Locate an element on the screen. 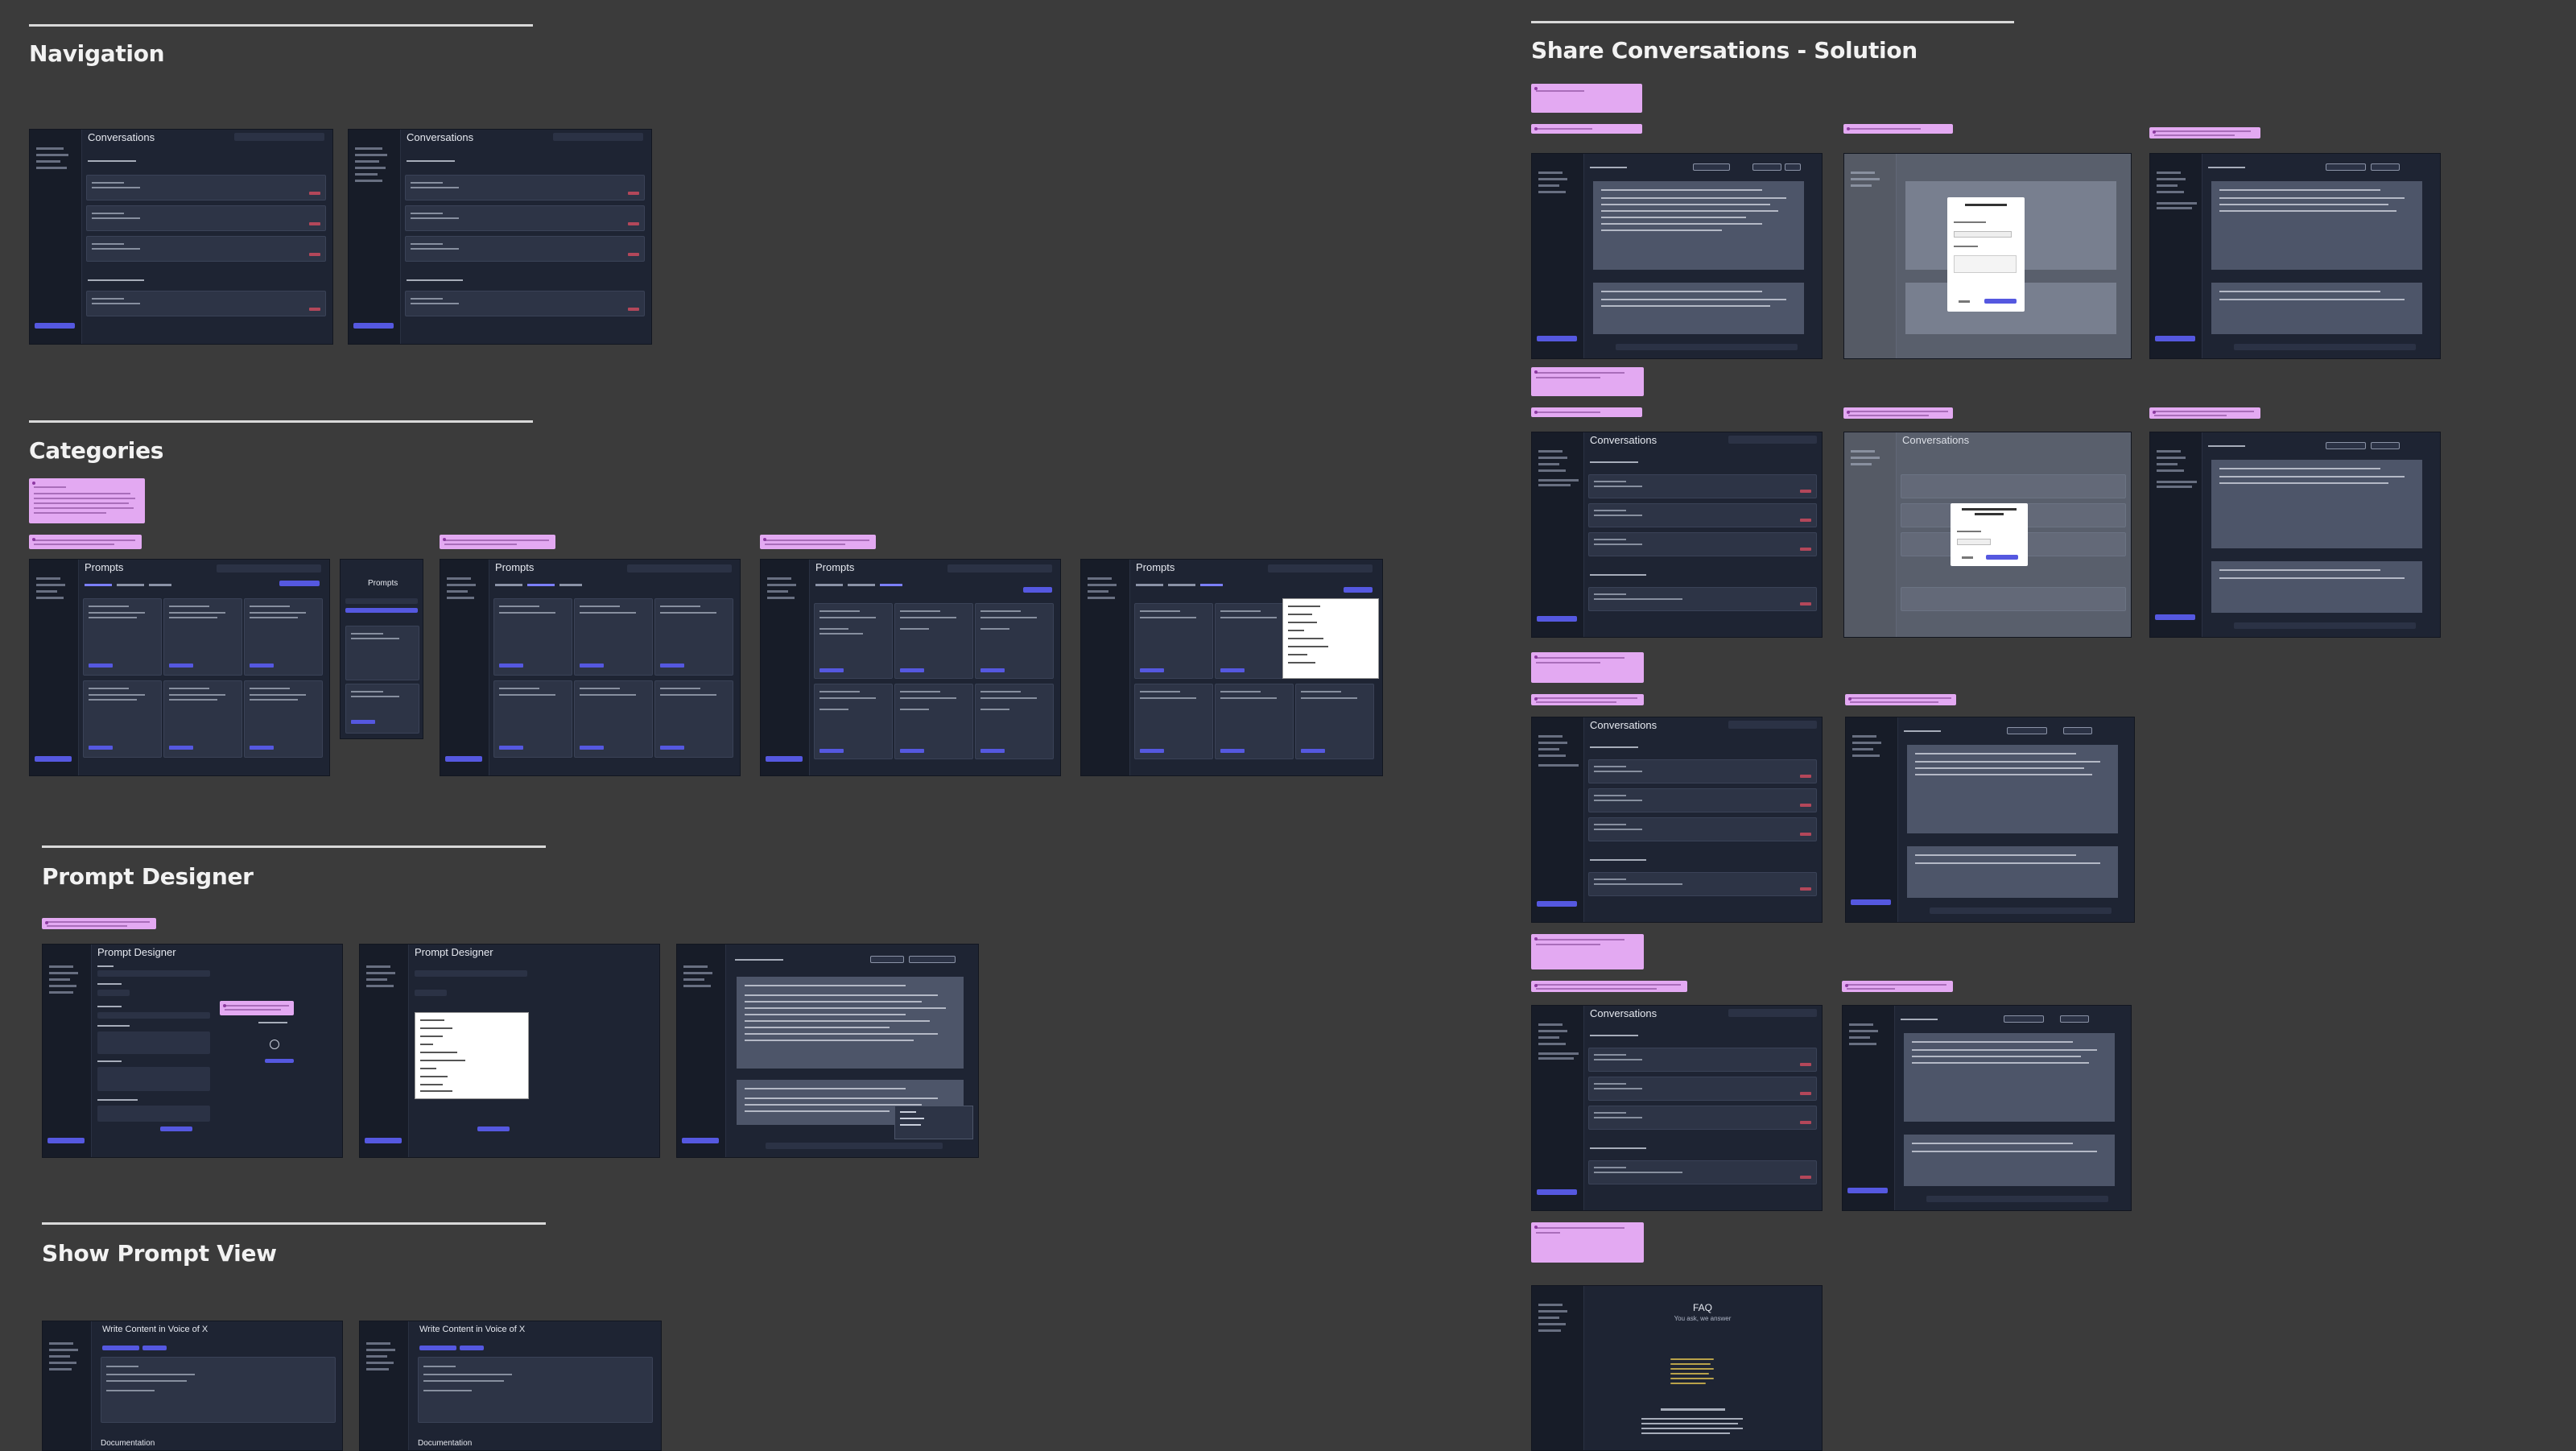 Image resolution: width=2576 pixels, height=1451 pixels. variables-popup is located at coordinates (933, 1122).